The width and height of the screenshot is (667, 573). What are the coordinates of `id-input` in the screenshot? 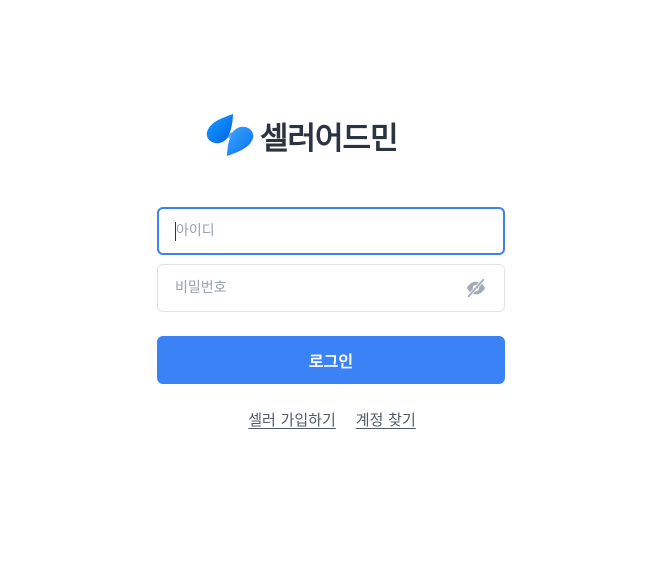 It's located at (331, 231).